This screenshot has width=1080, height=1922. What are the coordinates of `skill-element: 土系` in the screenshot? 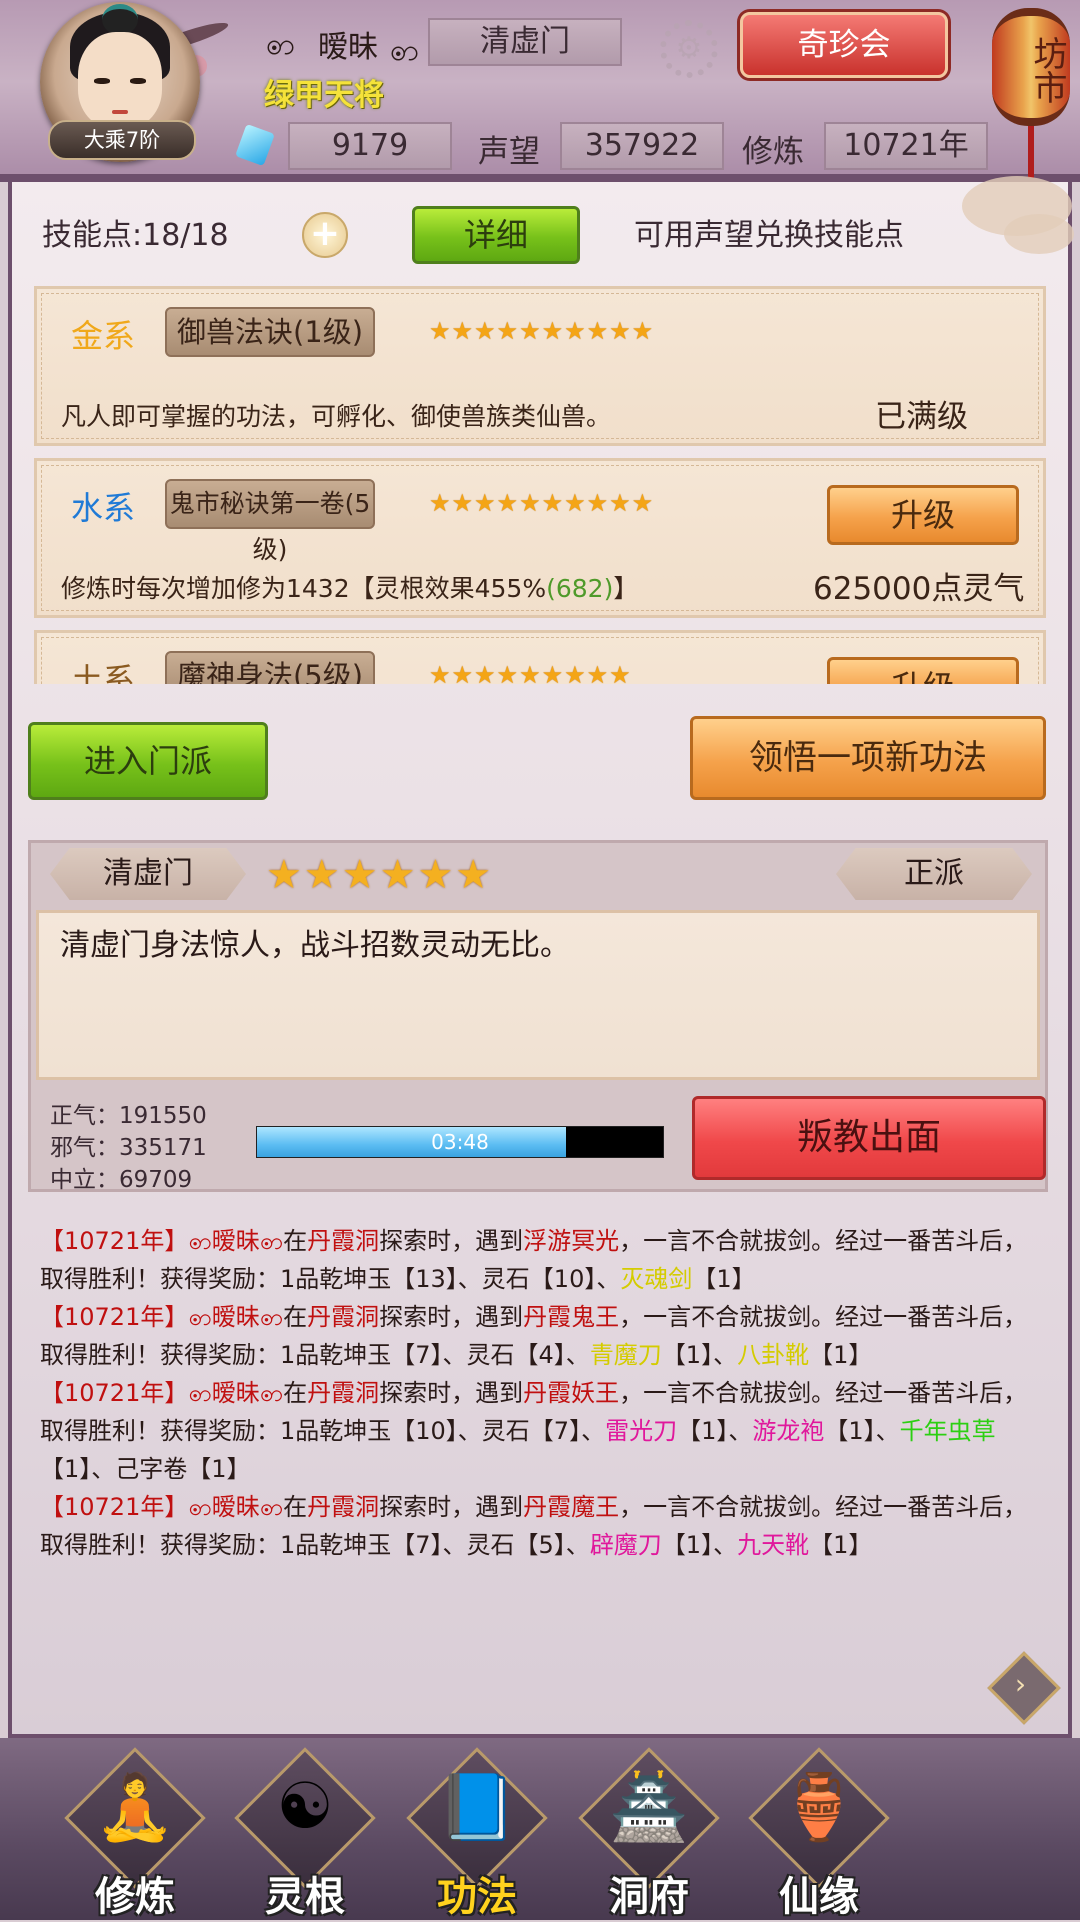 It's located at (103, 672).